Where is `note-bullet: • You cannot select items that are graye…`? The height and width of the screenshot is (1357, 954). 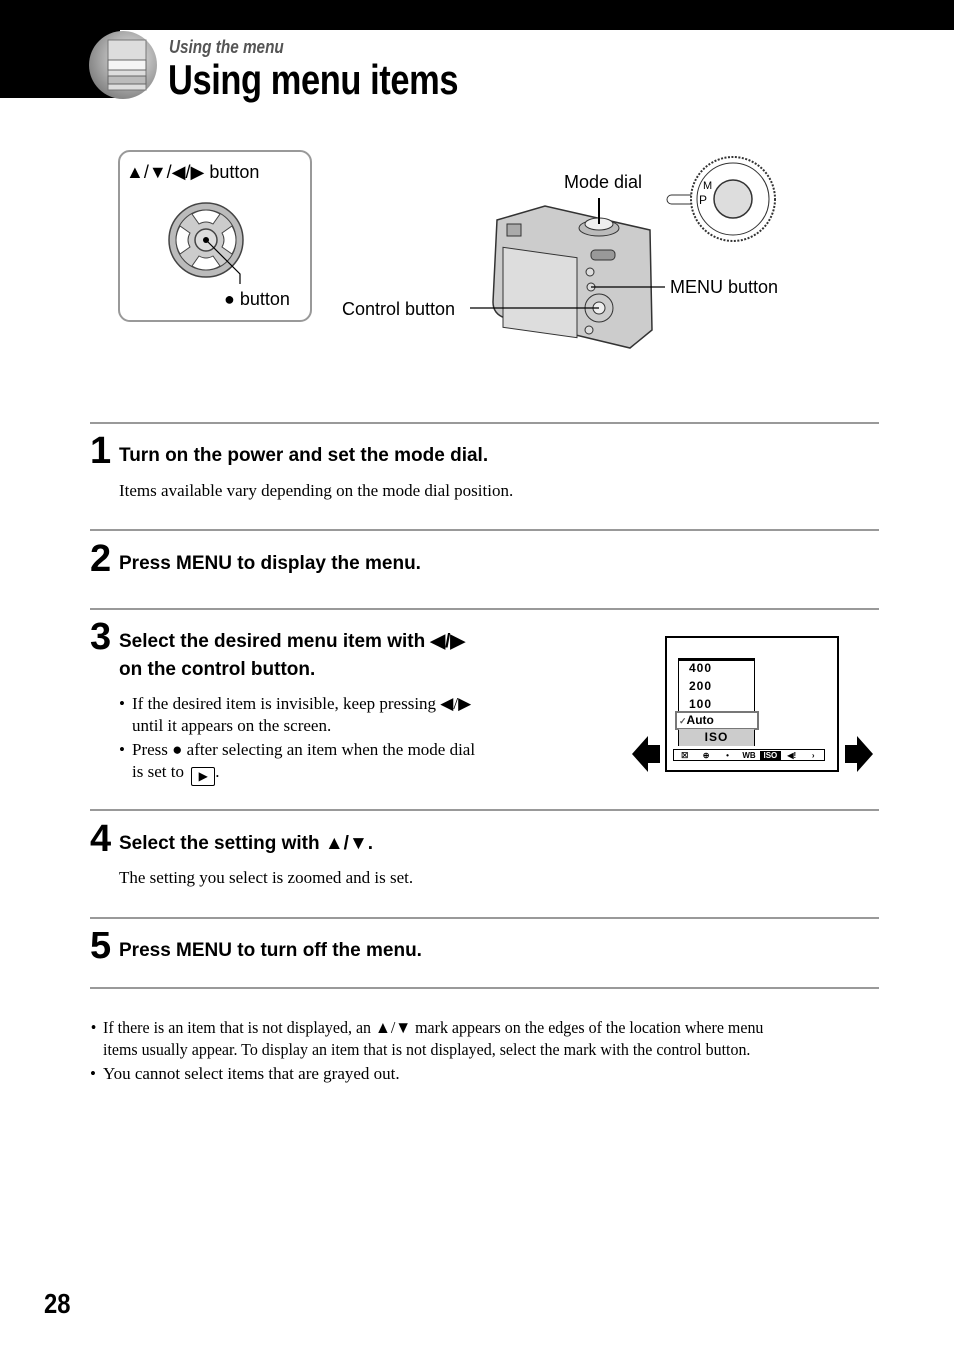
note-bullet: • You cannot select items that are graye… is located at coordinates (245, 1073).